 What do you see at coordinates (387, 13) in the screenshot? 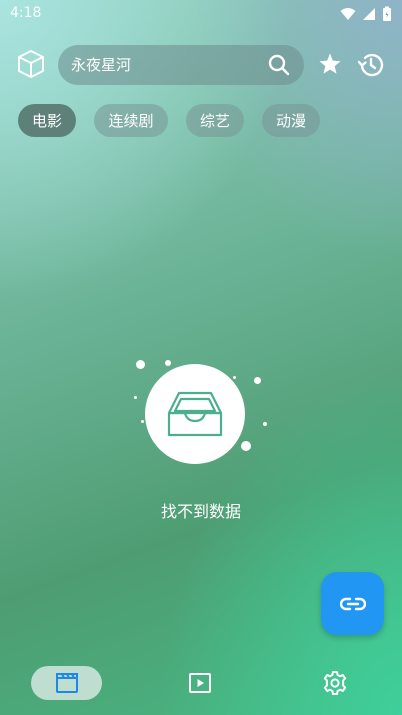
I see `battery-icon` at bounding box center [387, 13].